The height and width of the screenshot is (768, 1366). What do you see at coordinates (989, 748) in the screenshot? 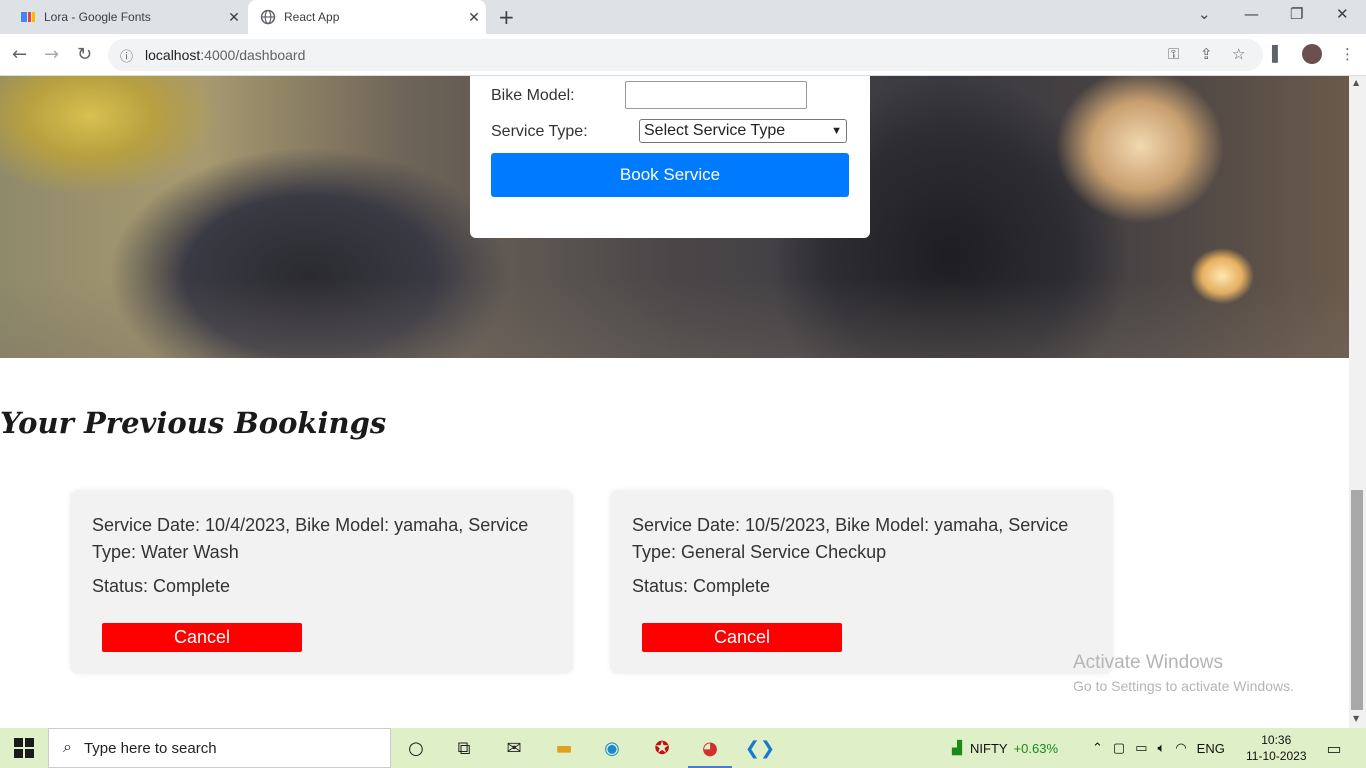
I see `nifty-label: NIFTY` at bounding box center [989, 748].